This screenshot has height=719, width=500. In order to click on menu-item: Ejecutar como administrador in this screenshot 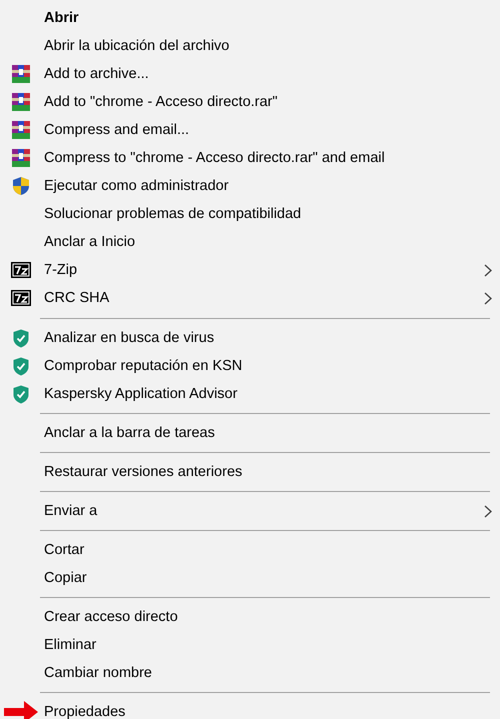, I will do `click(136, 186)`.